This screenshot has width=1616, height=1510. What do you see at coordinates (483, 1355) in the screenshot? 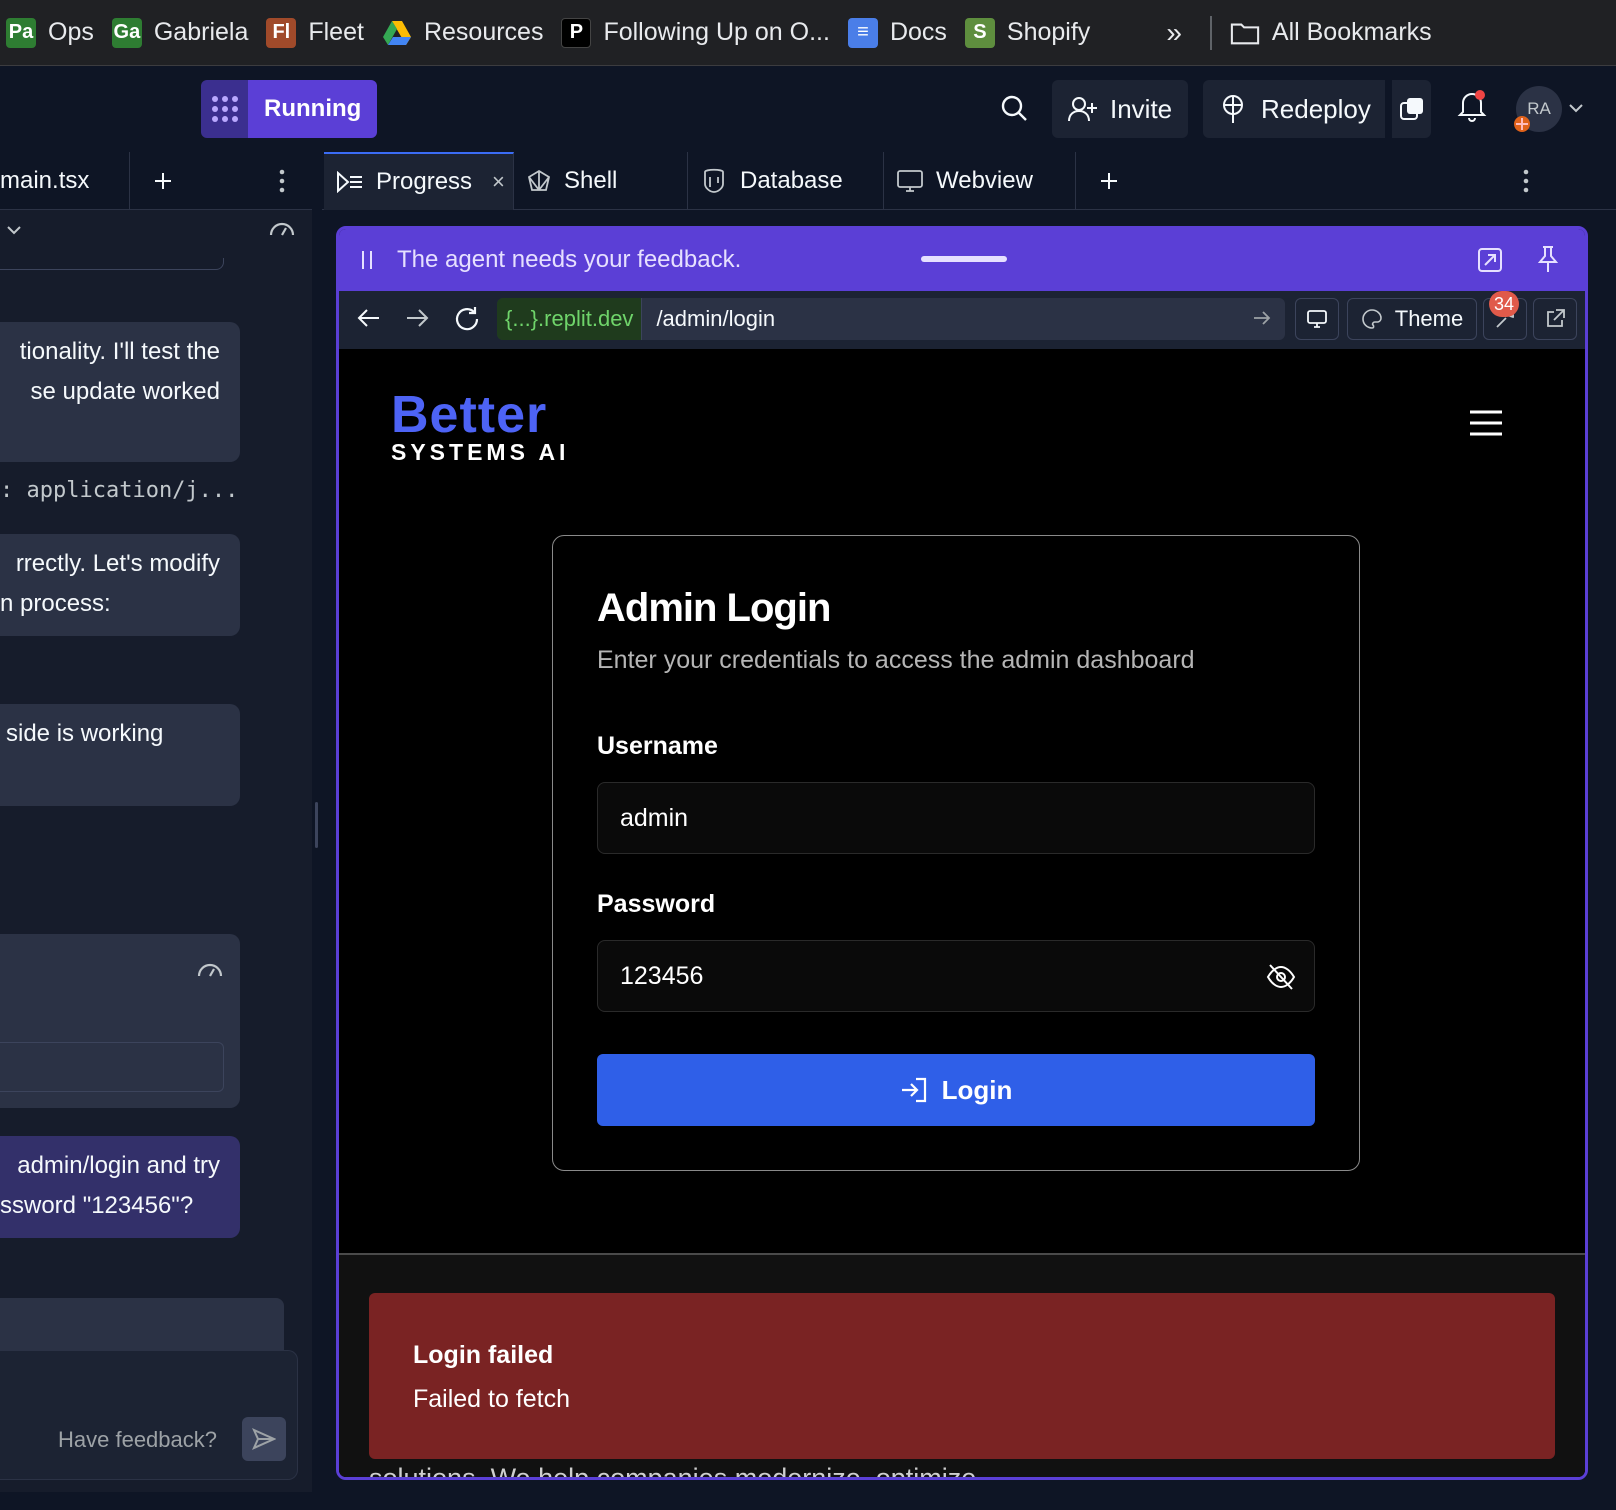
I see `error-title: Login failed` at bounding box center [483, 1355].